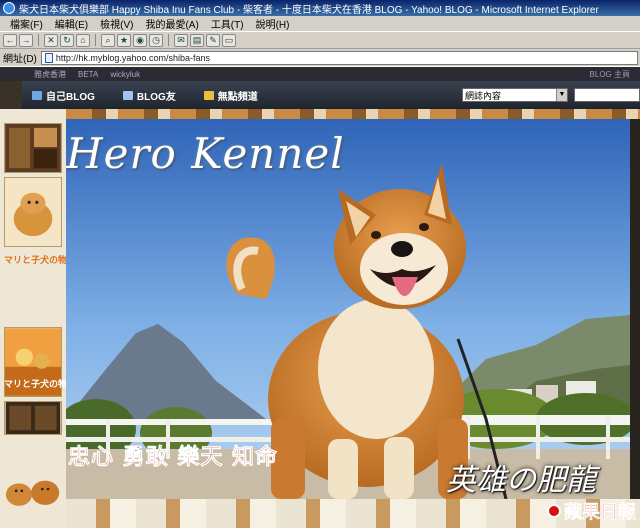 The height and width of the screenshot is (528, 640). What do you see at coordinates (83, 40) in the screenshot?
I see `home-icon: ⌂` at bounding box center [83, 40].